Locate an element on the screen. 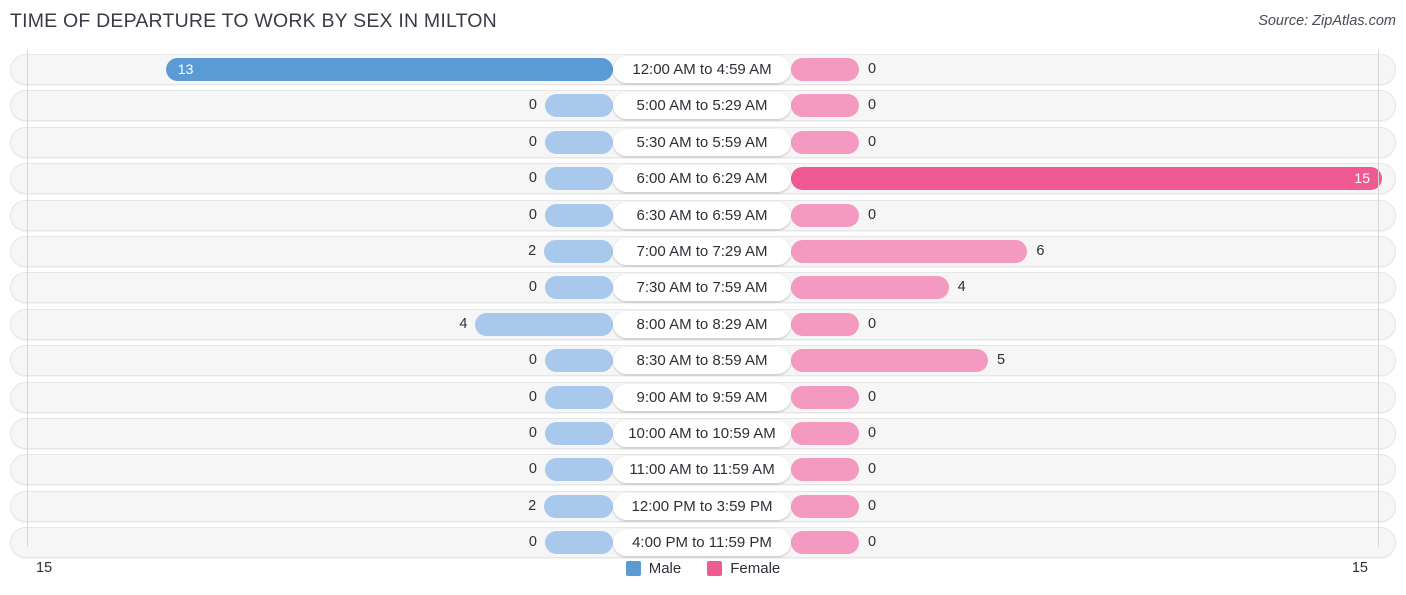  chart-row: 4 0 8:00 AM to 8:29 AM is located at coordinates (703, 324).